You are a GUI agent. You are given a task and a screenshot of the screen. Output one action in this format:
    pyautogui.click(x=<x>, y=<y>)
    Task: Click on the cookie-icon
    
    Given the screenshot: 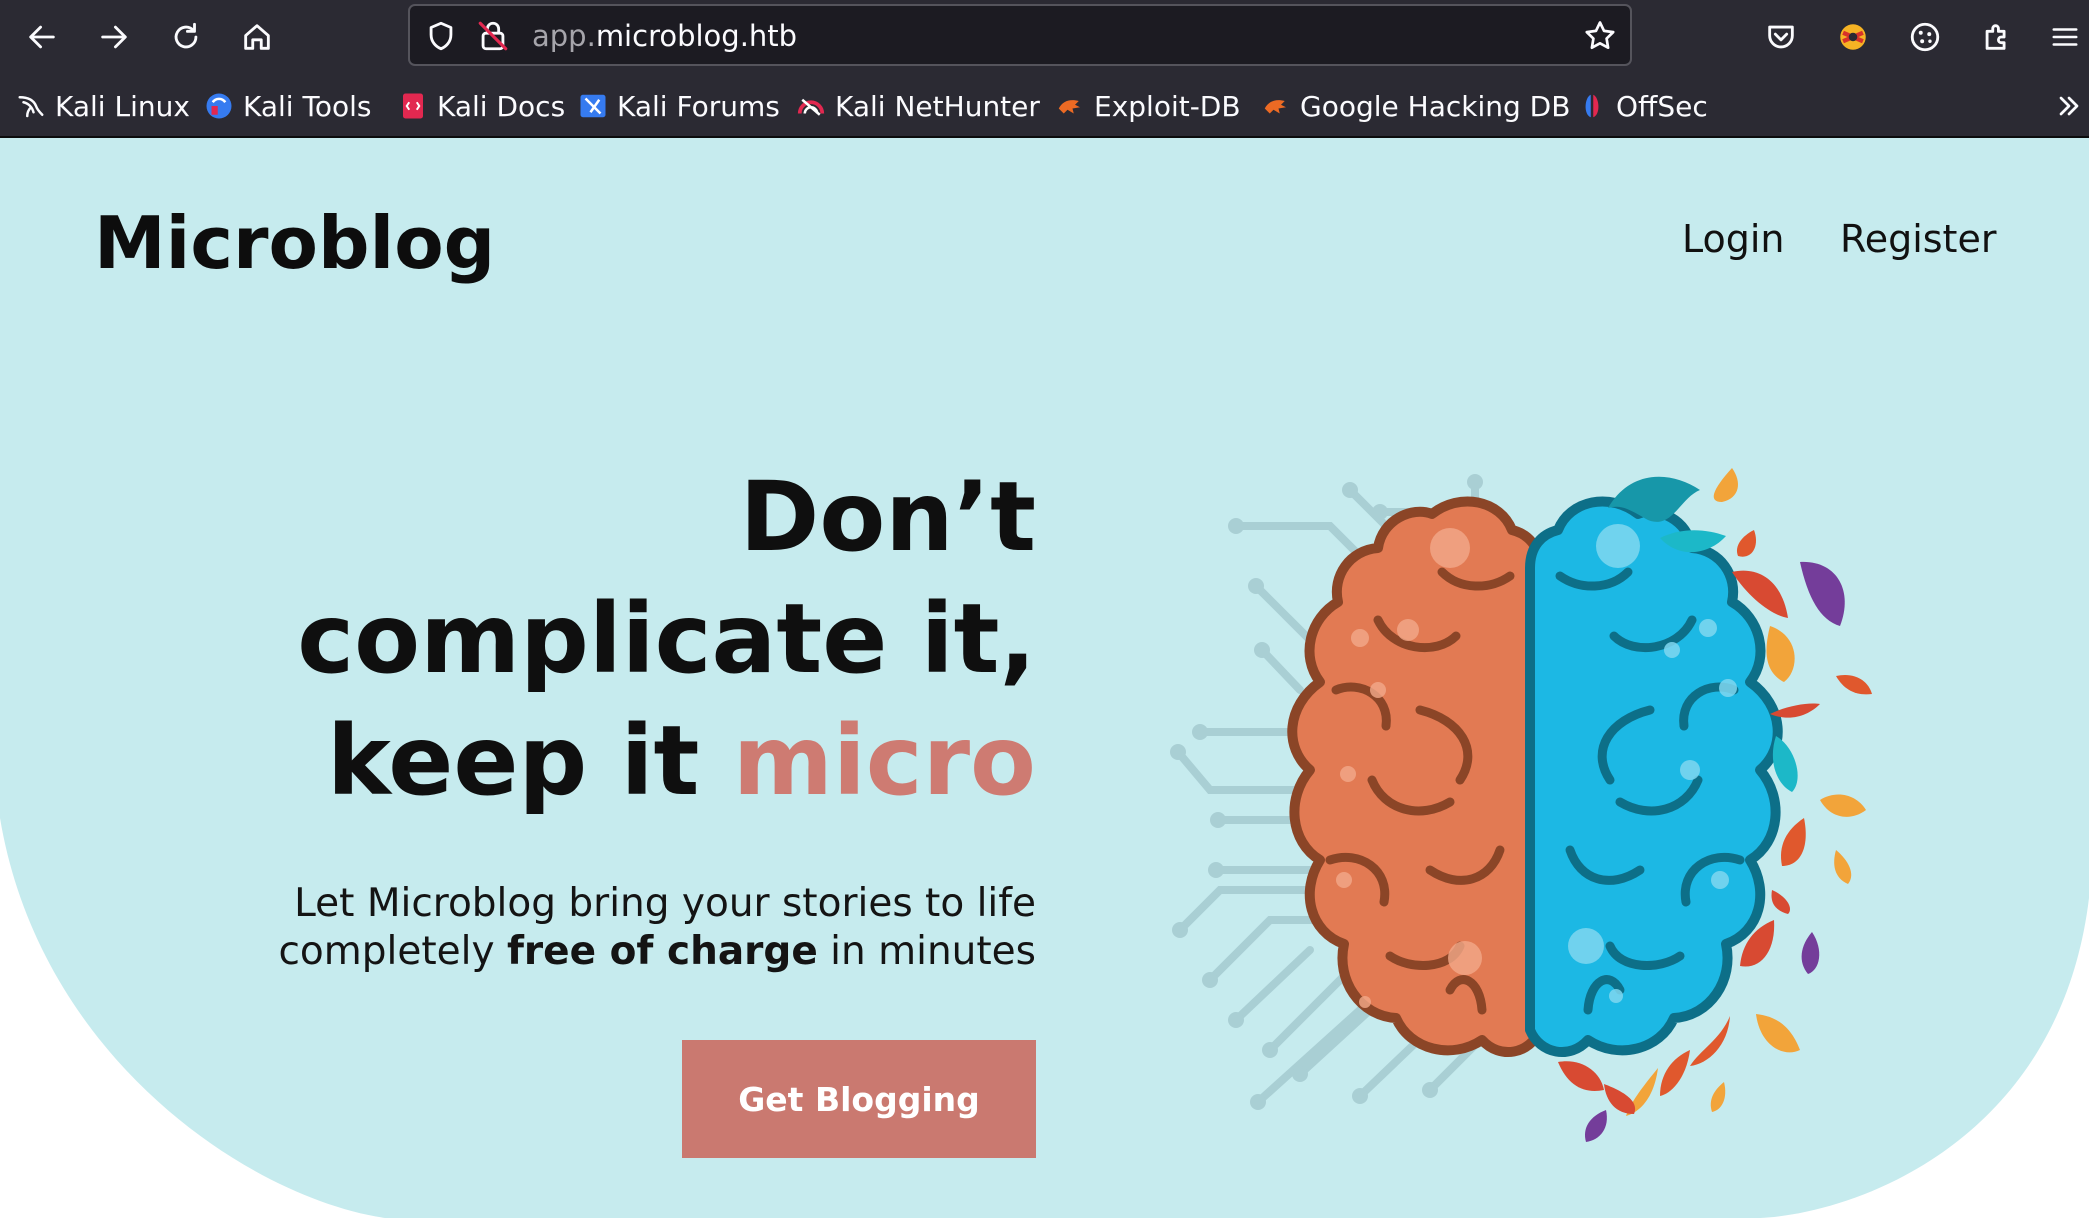 What is the action you would take?
    pyautogui.click(x=1925, y=37)
    